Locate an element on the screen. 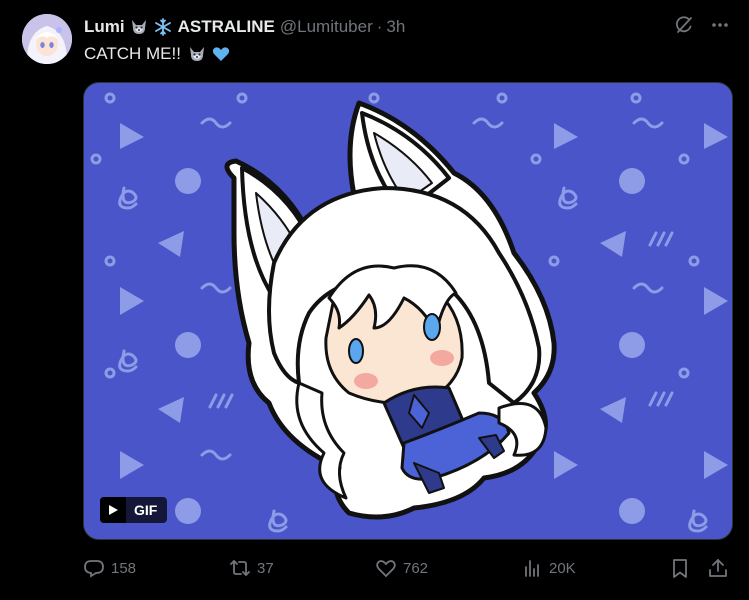  display-name-suffix: ASTRALINE is located at coordinates (226, 27).